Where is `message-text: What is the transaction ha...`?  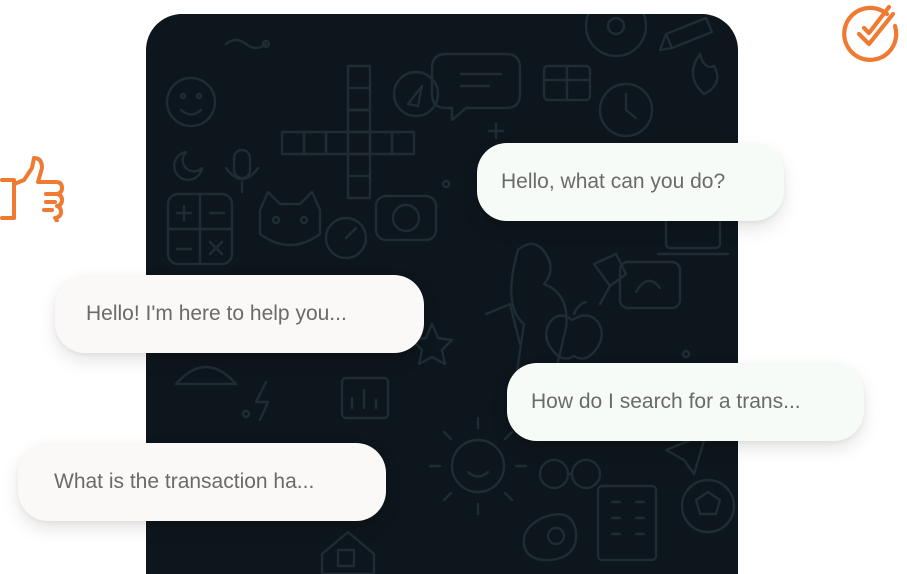
message-text: What is the transaction ha... is located at coordinates (184, 481).